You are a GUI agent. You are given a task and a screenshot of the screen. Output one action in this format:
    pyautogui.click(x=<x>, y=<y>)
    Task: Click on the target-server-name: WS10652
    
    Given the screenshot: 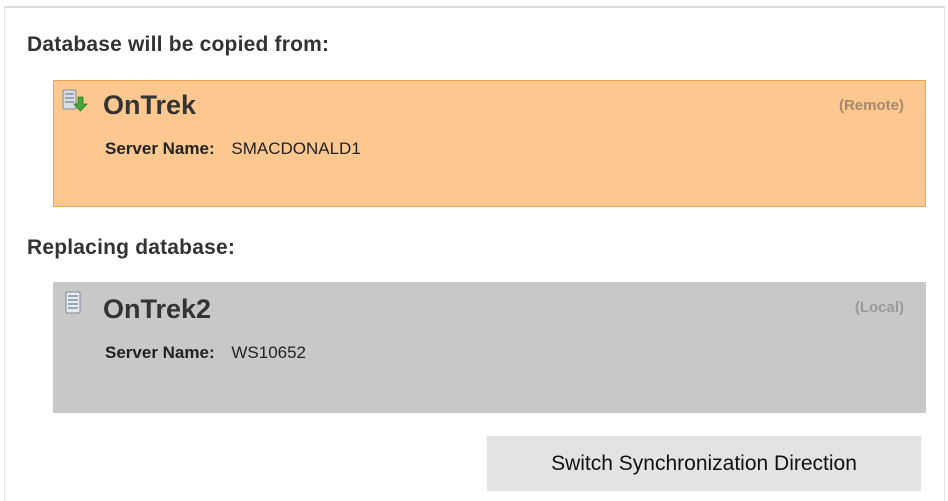 What is the action you would take?
    pyautogui.click(x=269, y=352)
    